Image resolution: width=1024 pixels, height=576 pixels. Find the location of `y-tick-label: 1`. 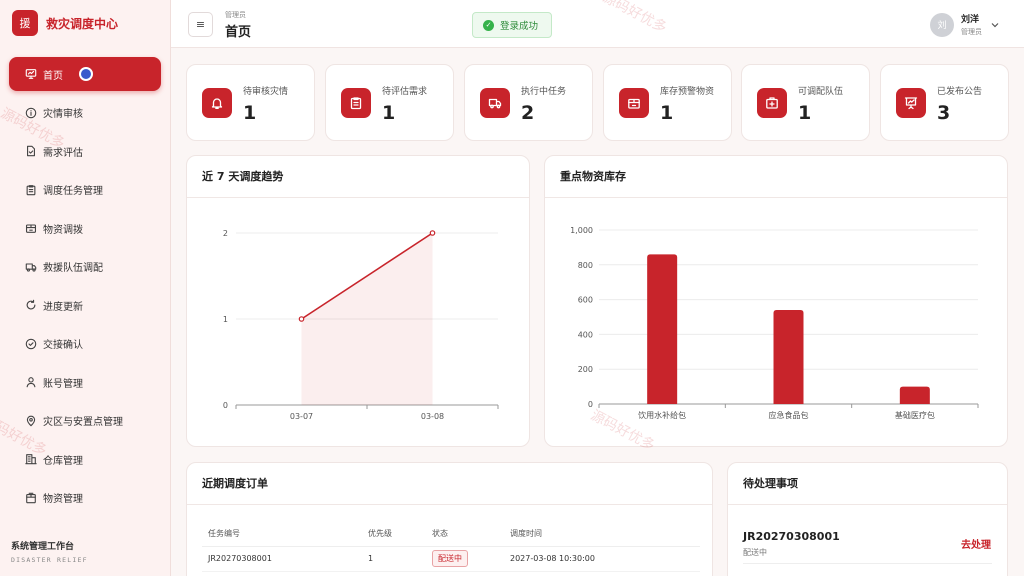

y-tick-label: 1 is located at coordinates (225, 319).